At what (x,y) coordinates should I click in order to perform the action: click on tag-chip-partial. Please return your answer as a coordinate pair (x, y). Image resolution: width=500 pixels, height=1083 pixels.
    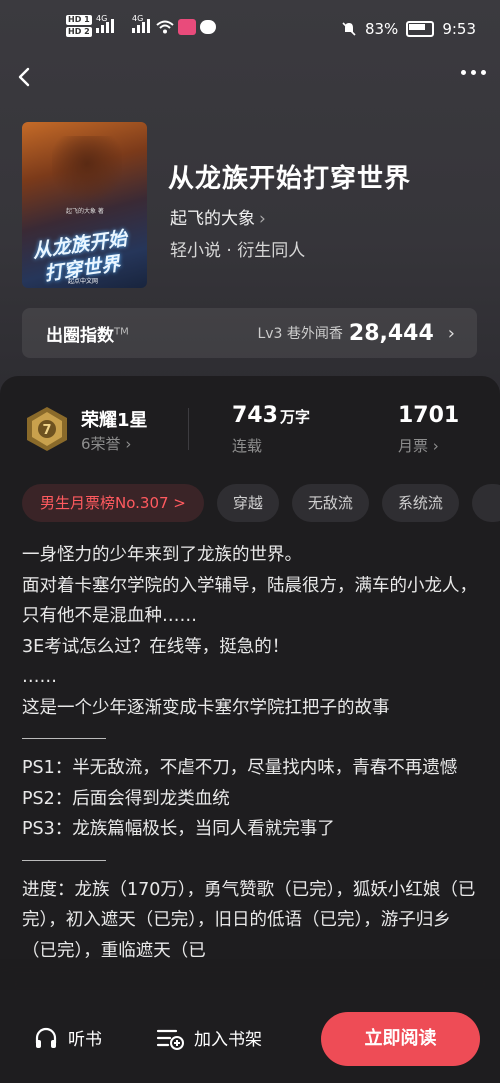
    Looking at the image, I should click on (485, 503).